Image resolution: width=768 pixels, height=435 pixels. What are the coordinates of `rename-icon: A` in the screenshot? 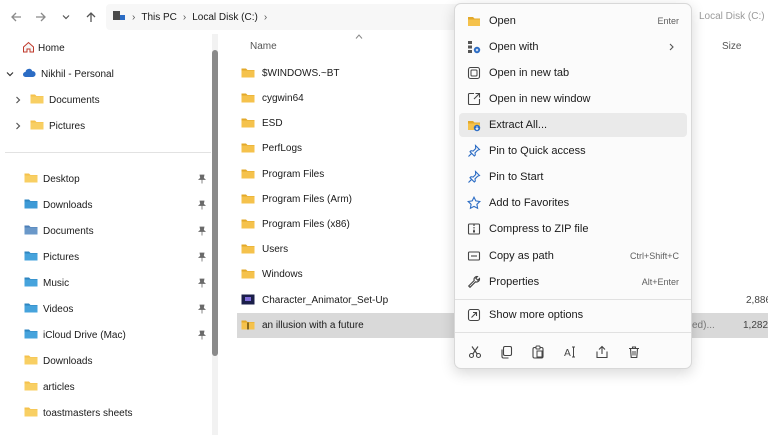 It's located at (570, 352).